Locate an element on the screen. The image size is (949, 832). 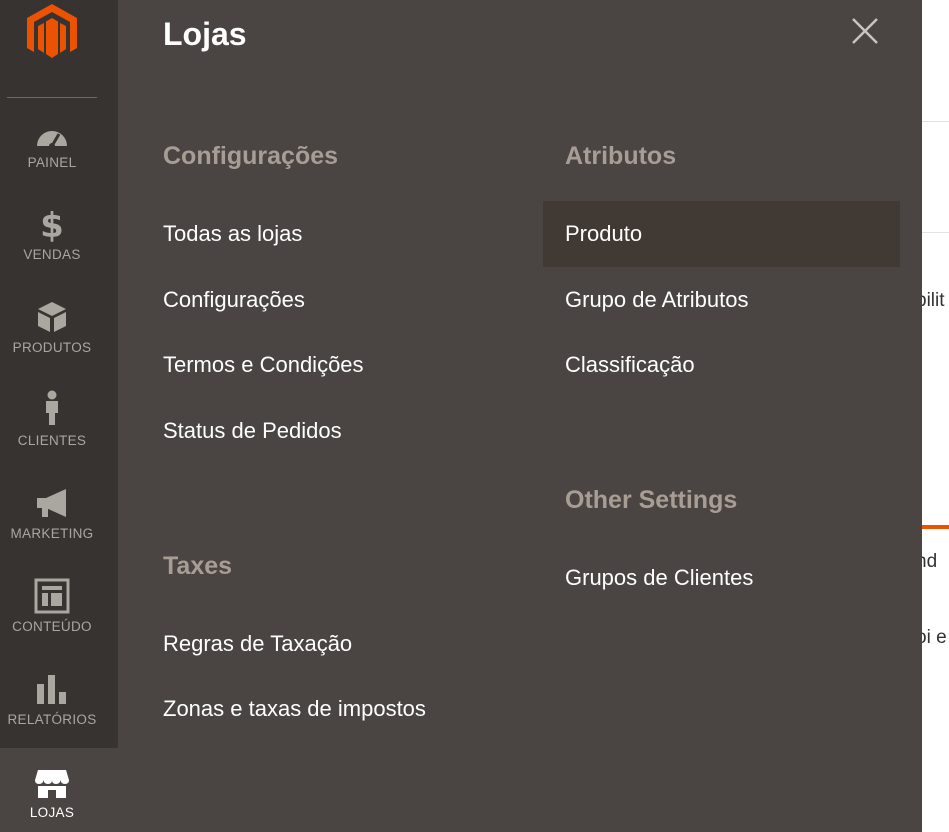
background-text-fragment: bilit is located at coordinates (933, 300).